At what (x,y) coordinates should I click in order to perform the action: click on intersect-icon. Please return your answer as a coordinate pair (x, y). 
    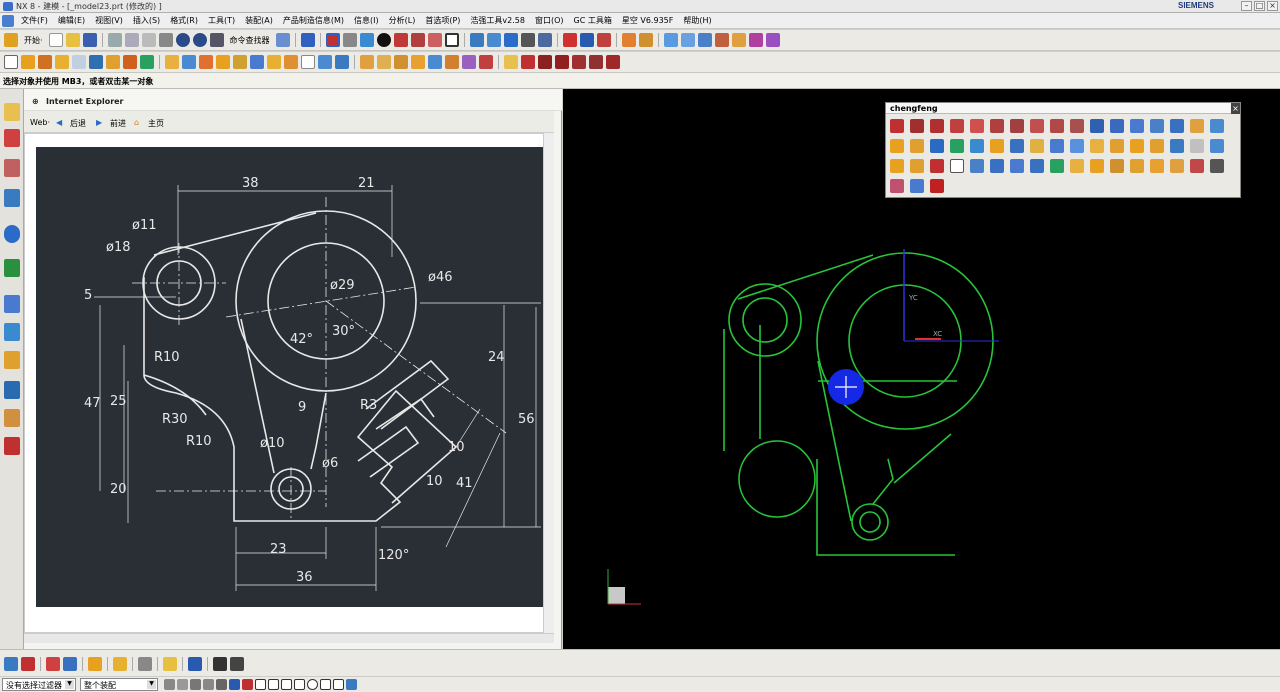
    Looking at the image, I should click on (206, 62).